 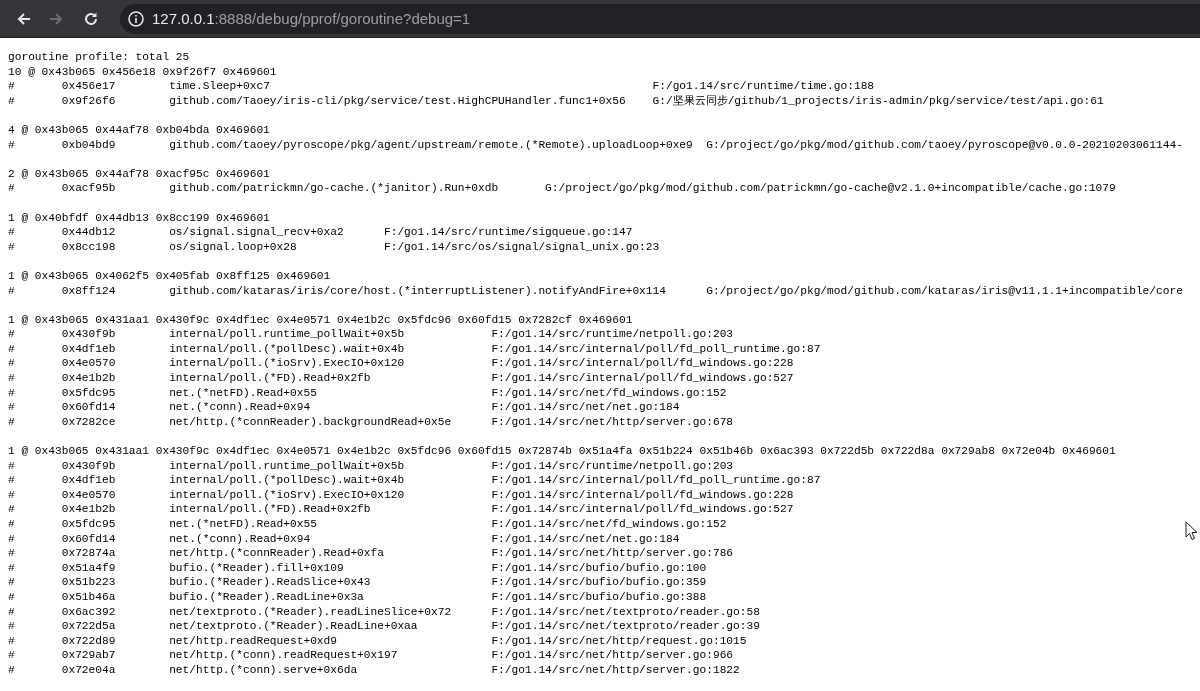 I want to click on stack-frame: # 0x72e04a net/http.(*conn).serve+0x6da F:/go1.14/src/net/http/server.go:1822, so click(x=374, y=670).